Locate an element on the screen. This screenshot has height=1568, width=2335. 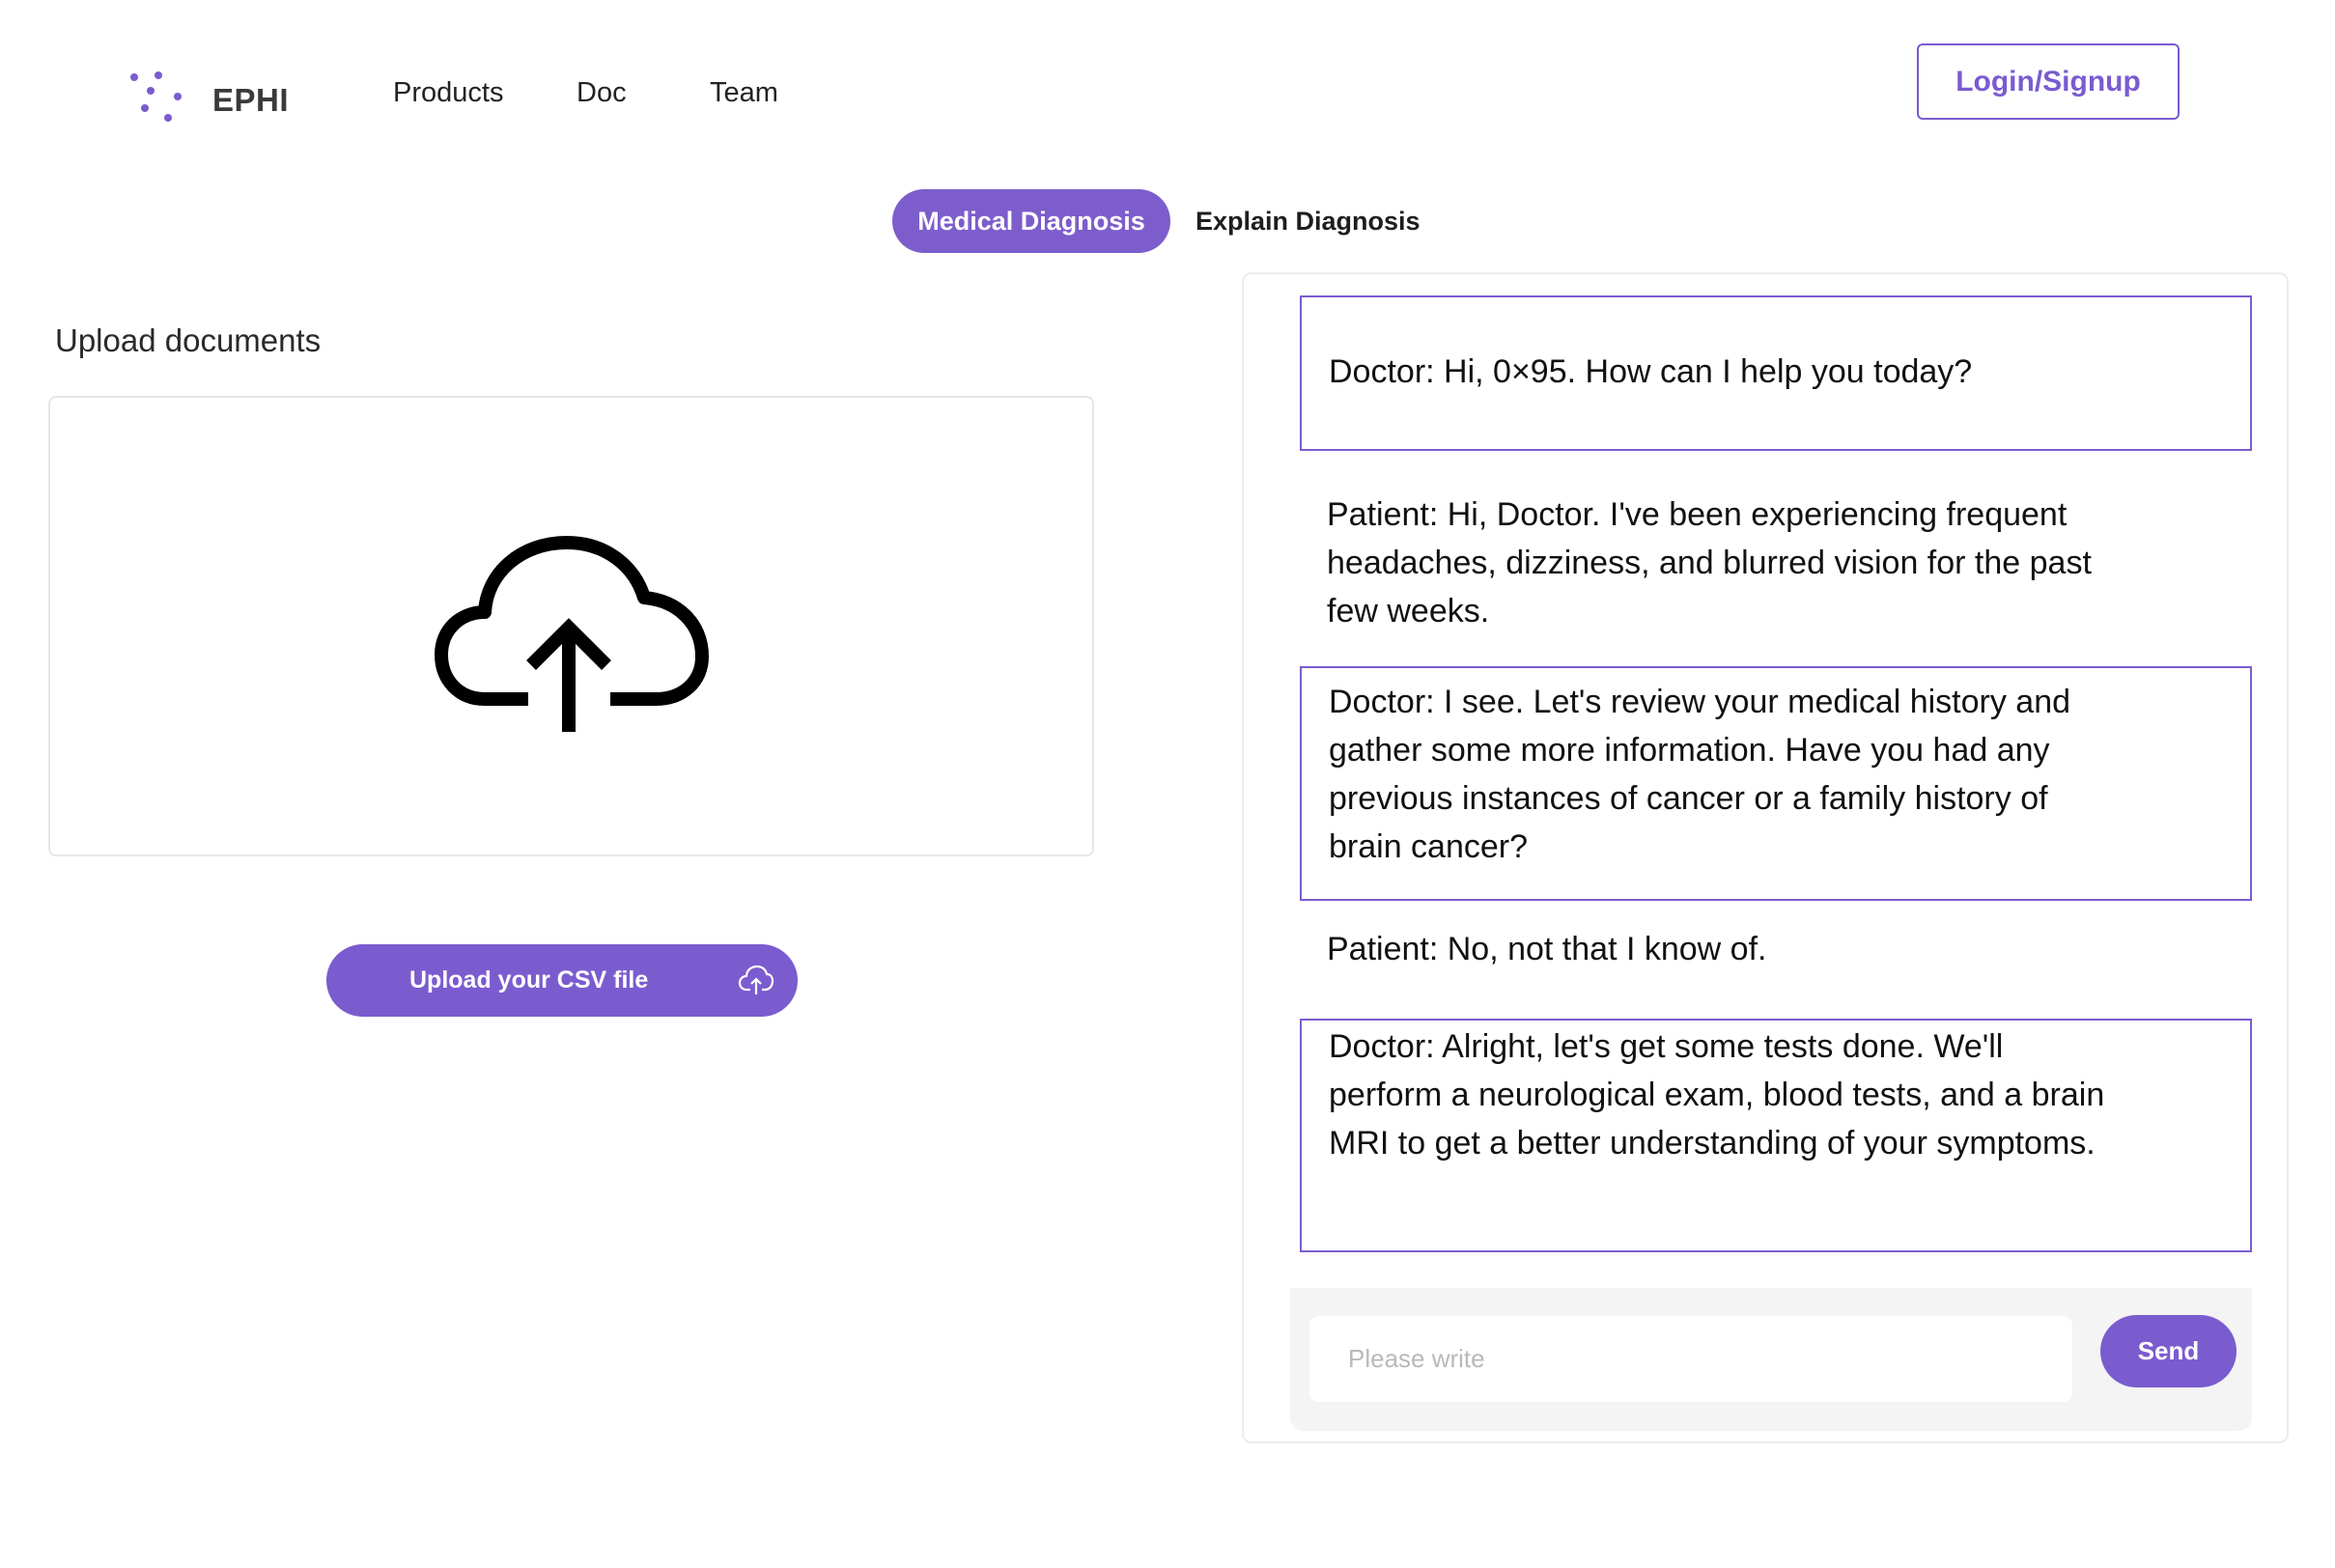
nav-products: Products is located at coordinates (448, 93).